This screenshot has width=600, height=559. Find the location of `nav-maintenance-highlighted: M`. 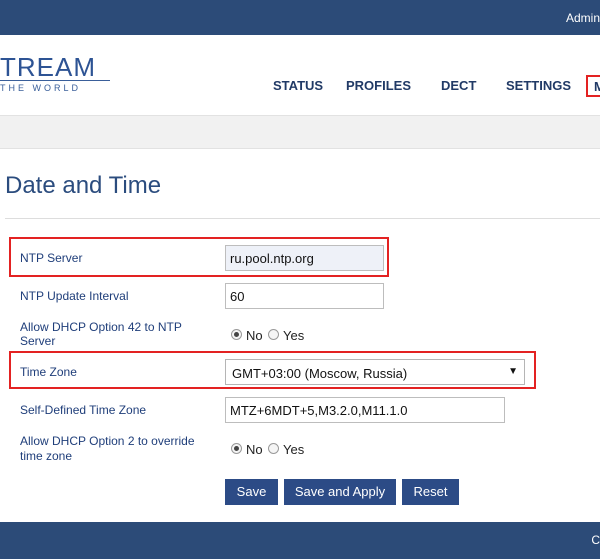

nav-maintenance-highlighted: M is located at coordinates (593, 86).